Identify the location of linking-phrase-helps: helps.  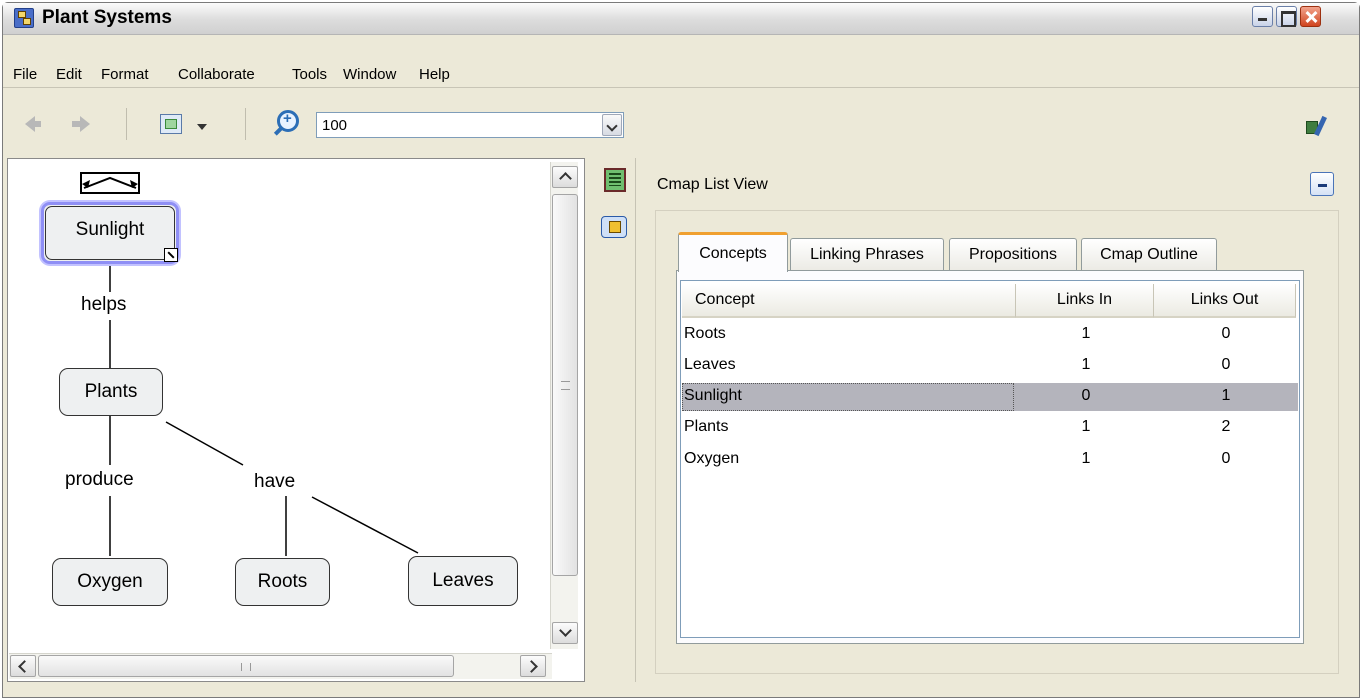
(104, 305).